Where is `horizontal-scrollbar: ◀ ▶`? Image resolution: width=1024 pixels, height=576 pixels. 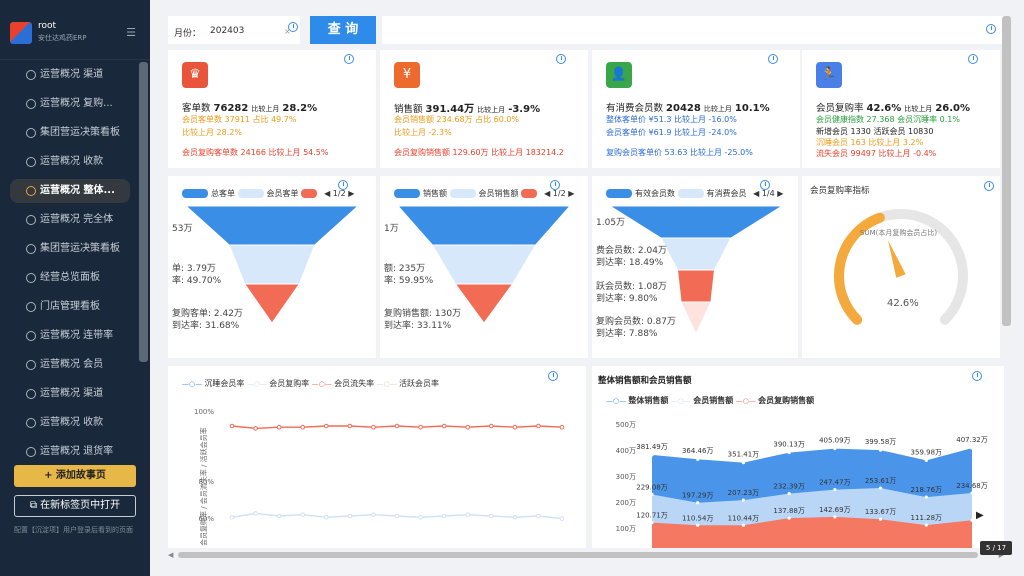 horizontal-scrollbar: ◀ ▶ is located at coordinates (586, 555).